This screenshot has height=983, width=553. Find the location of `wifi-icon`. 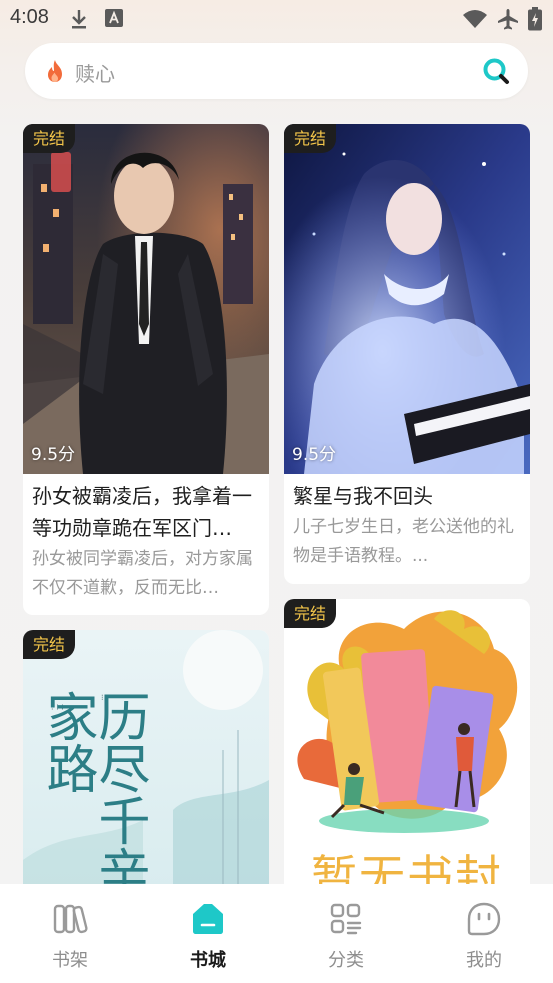

wifi-icon is located at coordinates (475, 19).